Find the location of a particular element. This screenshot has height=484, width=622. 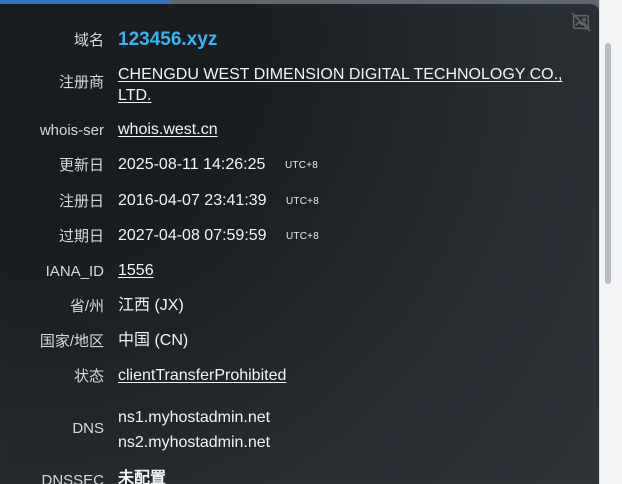

registered-value: 2016-04-07 23:41:39 is located at coordinates (192, 200).